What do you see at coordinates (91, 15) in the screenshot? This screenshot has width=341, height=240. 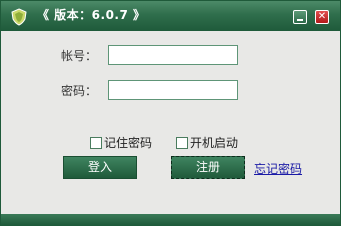 I see `window-title: 《 版本：6.0.7 》` at bounding box center [91, 15].